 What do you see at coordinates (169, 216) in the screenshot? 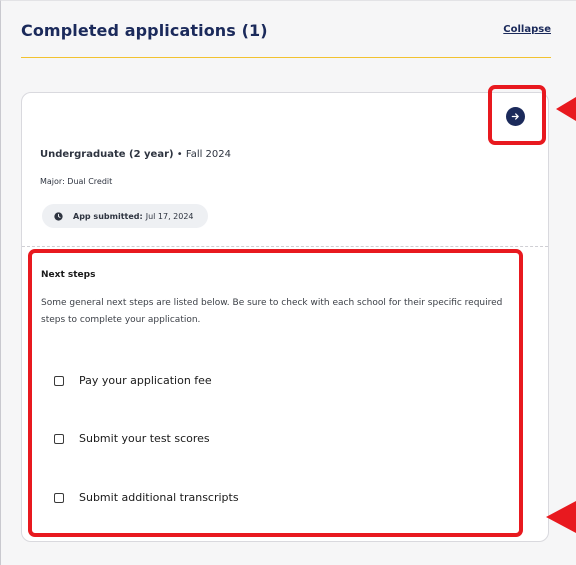
I see `submitted-date: Jul 17, 2024` at bounding box center [169, 216].